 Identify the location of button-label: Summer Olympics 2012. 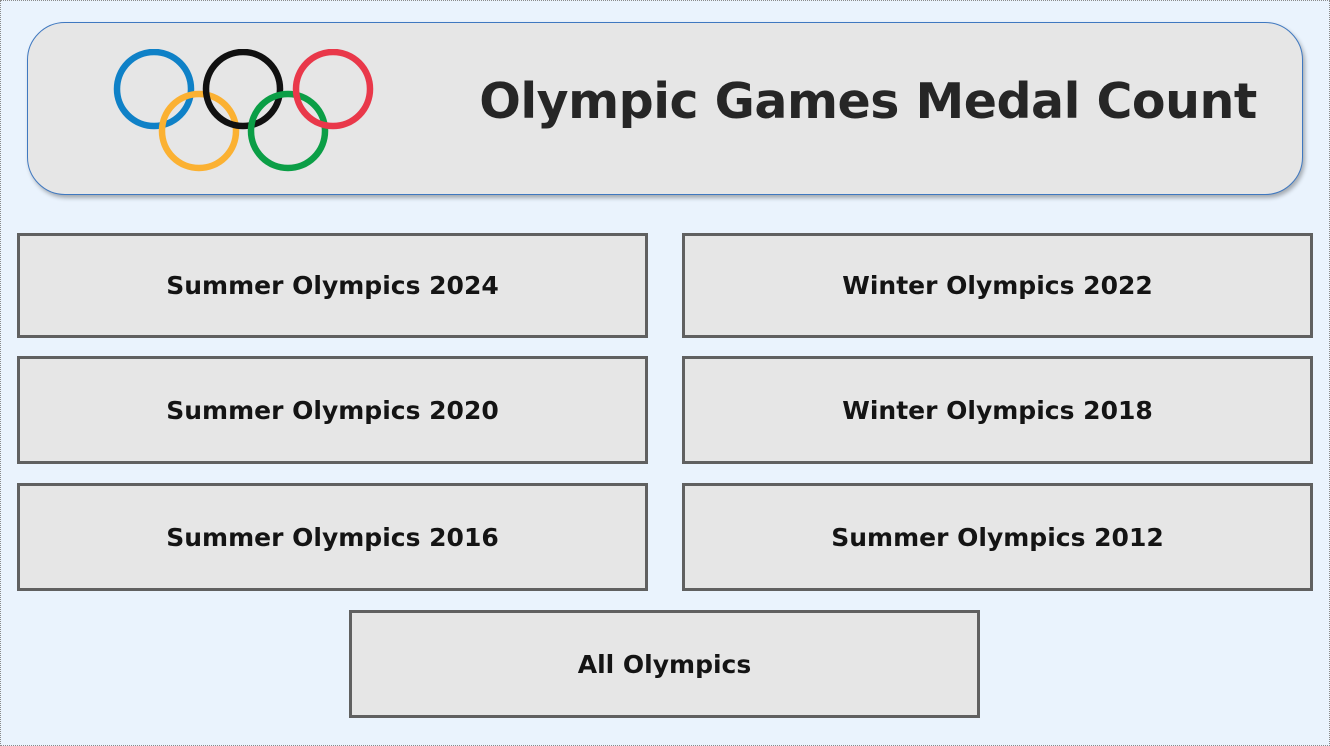
(997, 537).